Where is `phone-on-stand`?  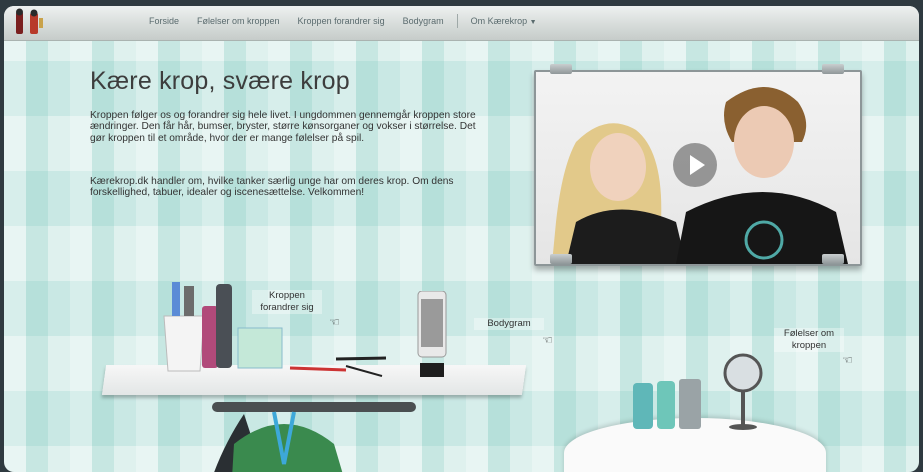 phone-on-stand is located at coordinates (432, 336).